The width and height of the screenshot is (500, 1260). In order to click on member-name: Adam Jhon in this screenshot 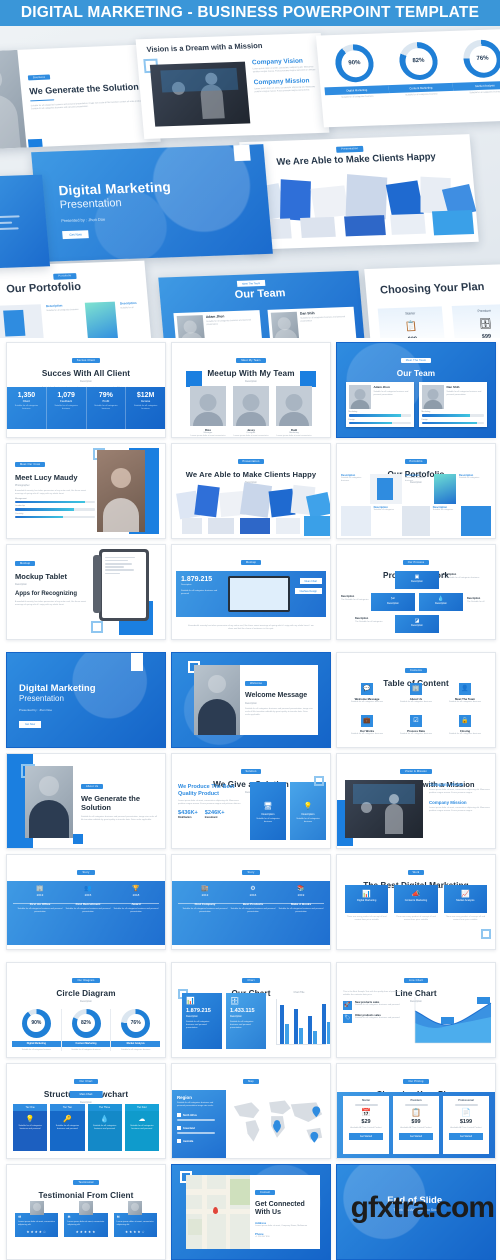, I will do `click(381, 387)`.